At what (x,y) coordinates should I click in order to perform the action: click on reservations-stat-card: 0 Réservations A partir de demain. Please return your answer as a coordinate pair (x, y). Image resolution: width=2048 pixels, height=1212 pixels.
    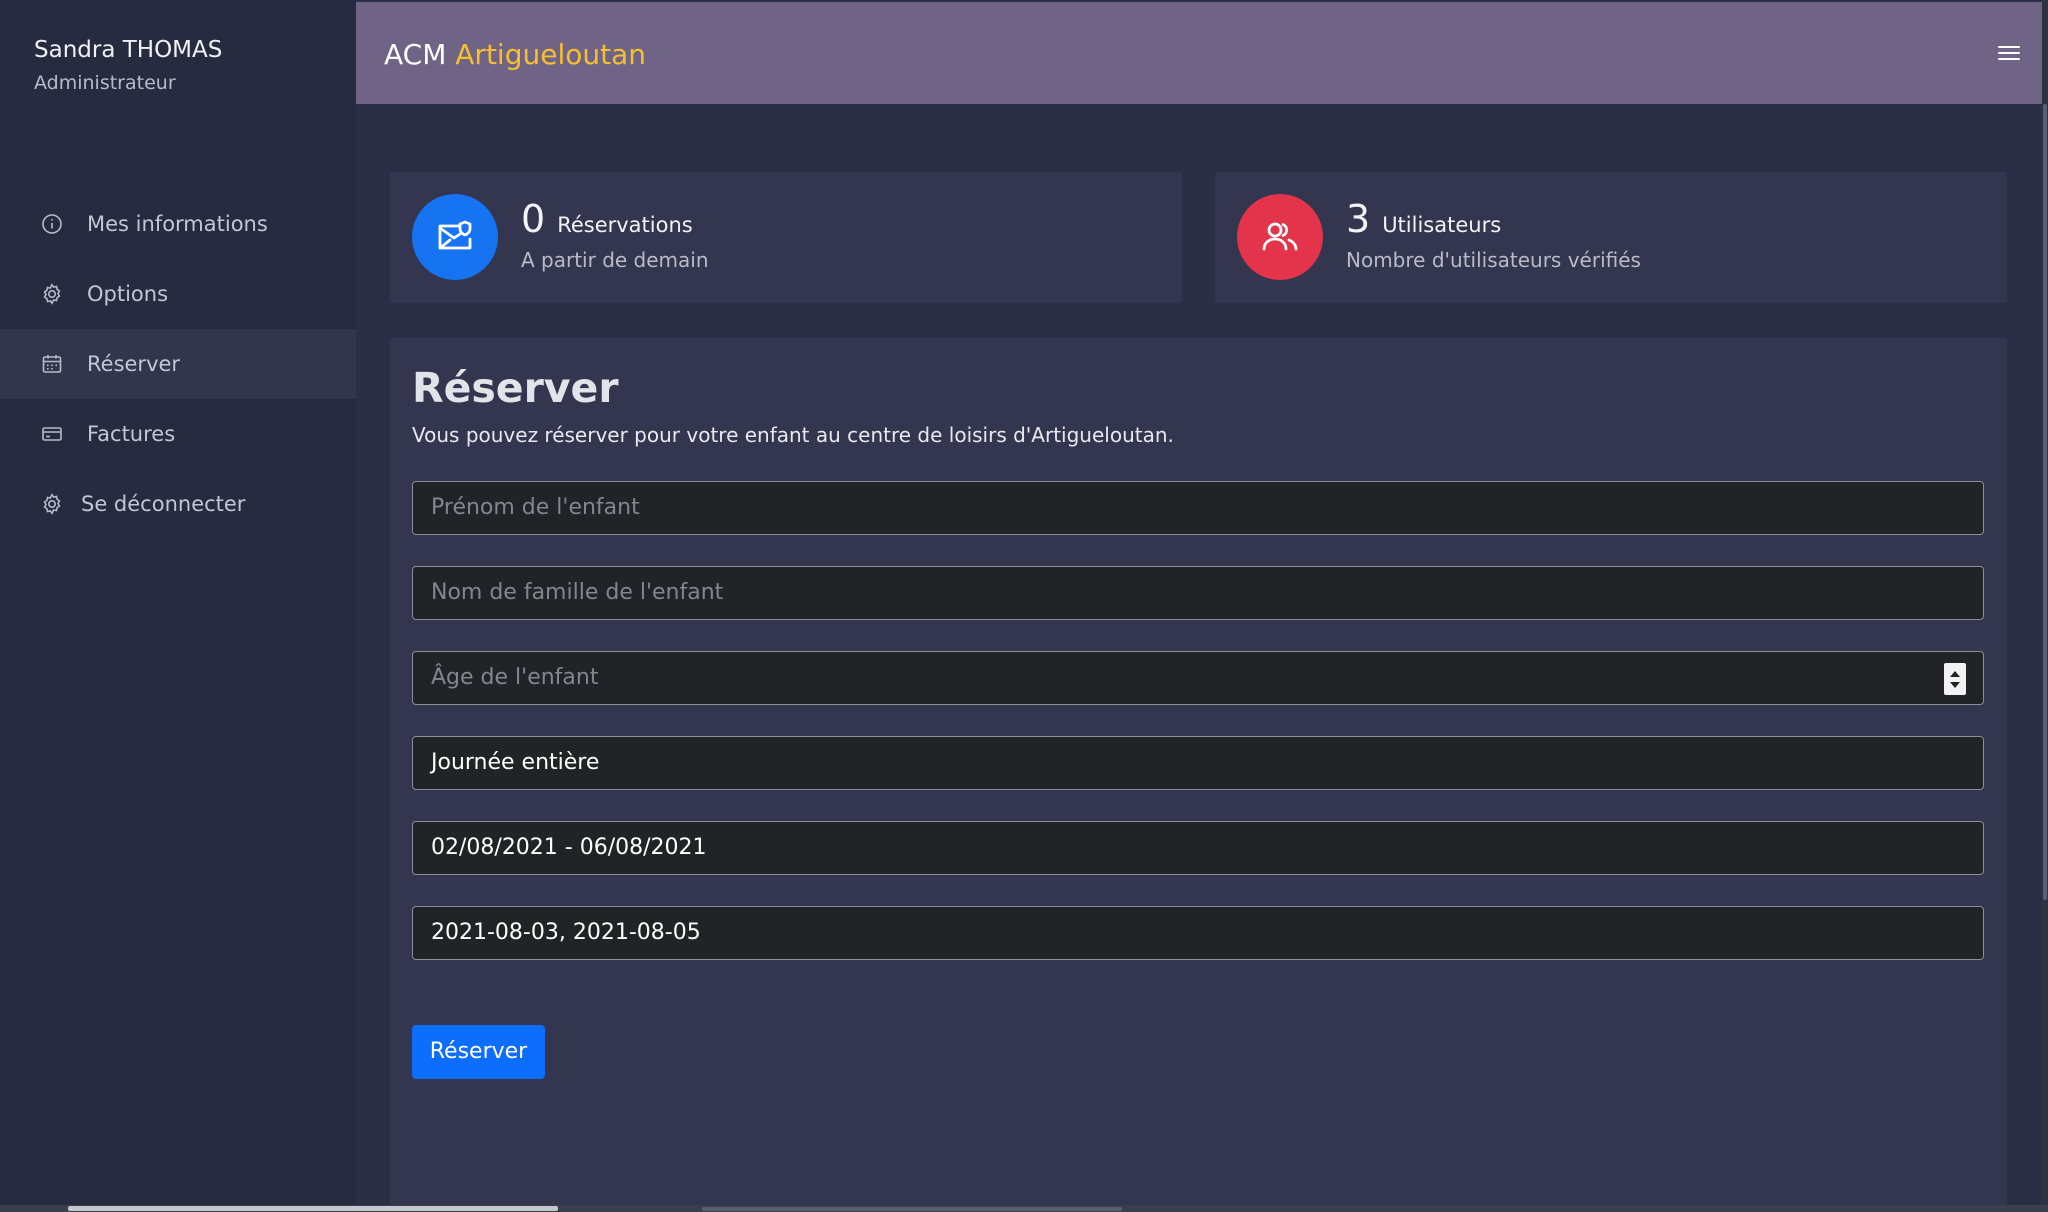
    Looking at the image, I should click on (786, 237).